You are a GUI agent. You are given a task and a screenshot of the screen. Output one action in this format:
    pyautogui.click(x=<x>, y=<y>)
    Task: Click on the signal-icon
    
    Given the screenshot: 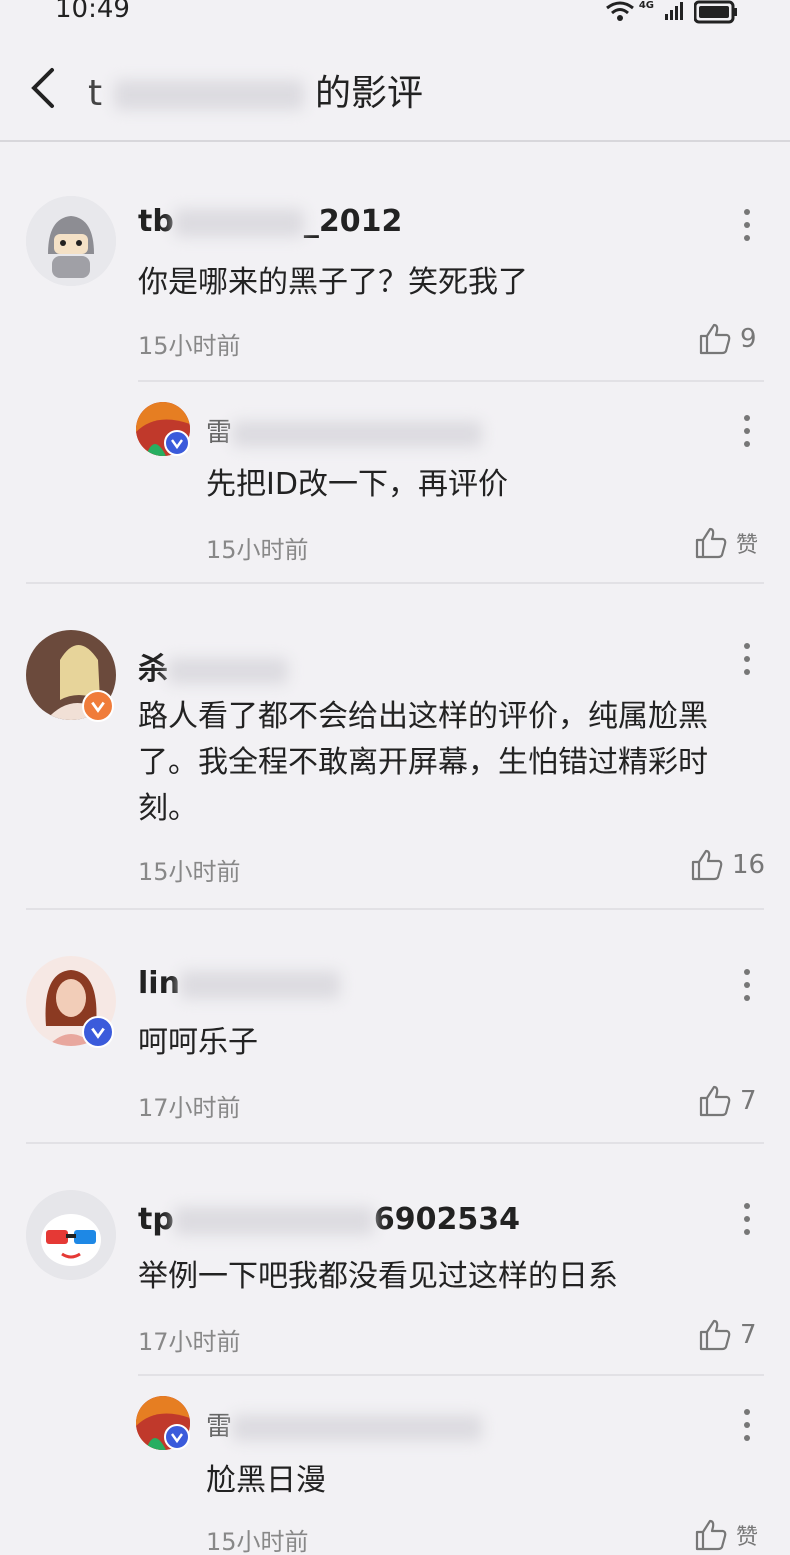 What is the action you would take?
    pyautogui.click(x=674, y=11)
    